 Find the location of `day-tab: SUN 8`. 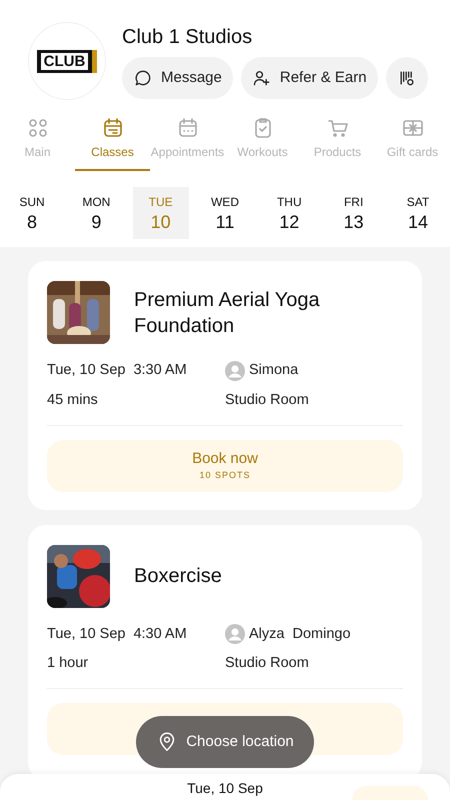

day-tab: SUN 8 is located at coordinates (32, 213).